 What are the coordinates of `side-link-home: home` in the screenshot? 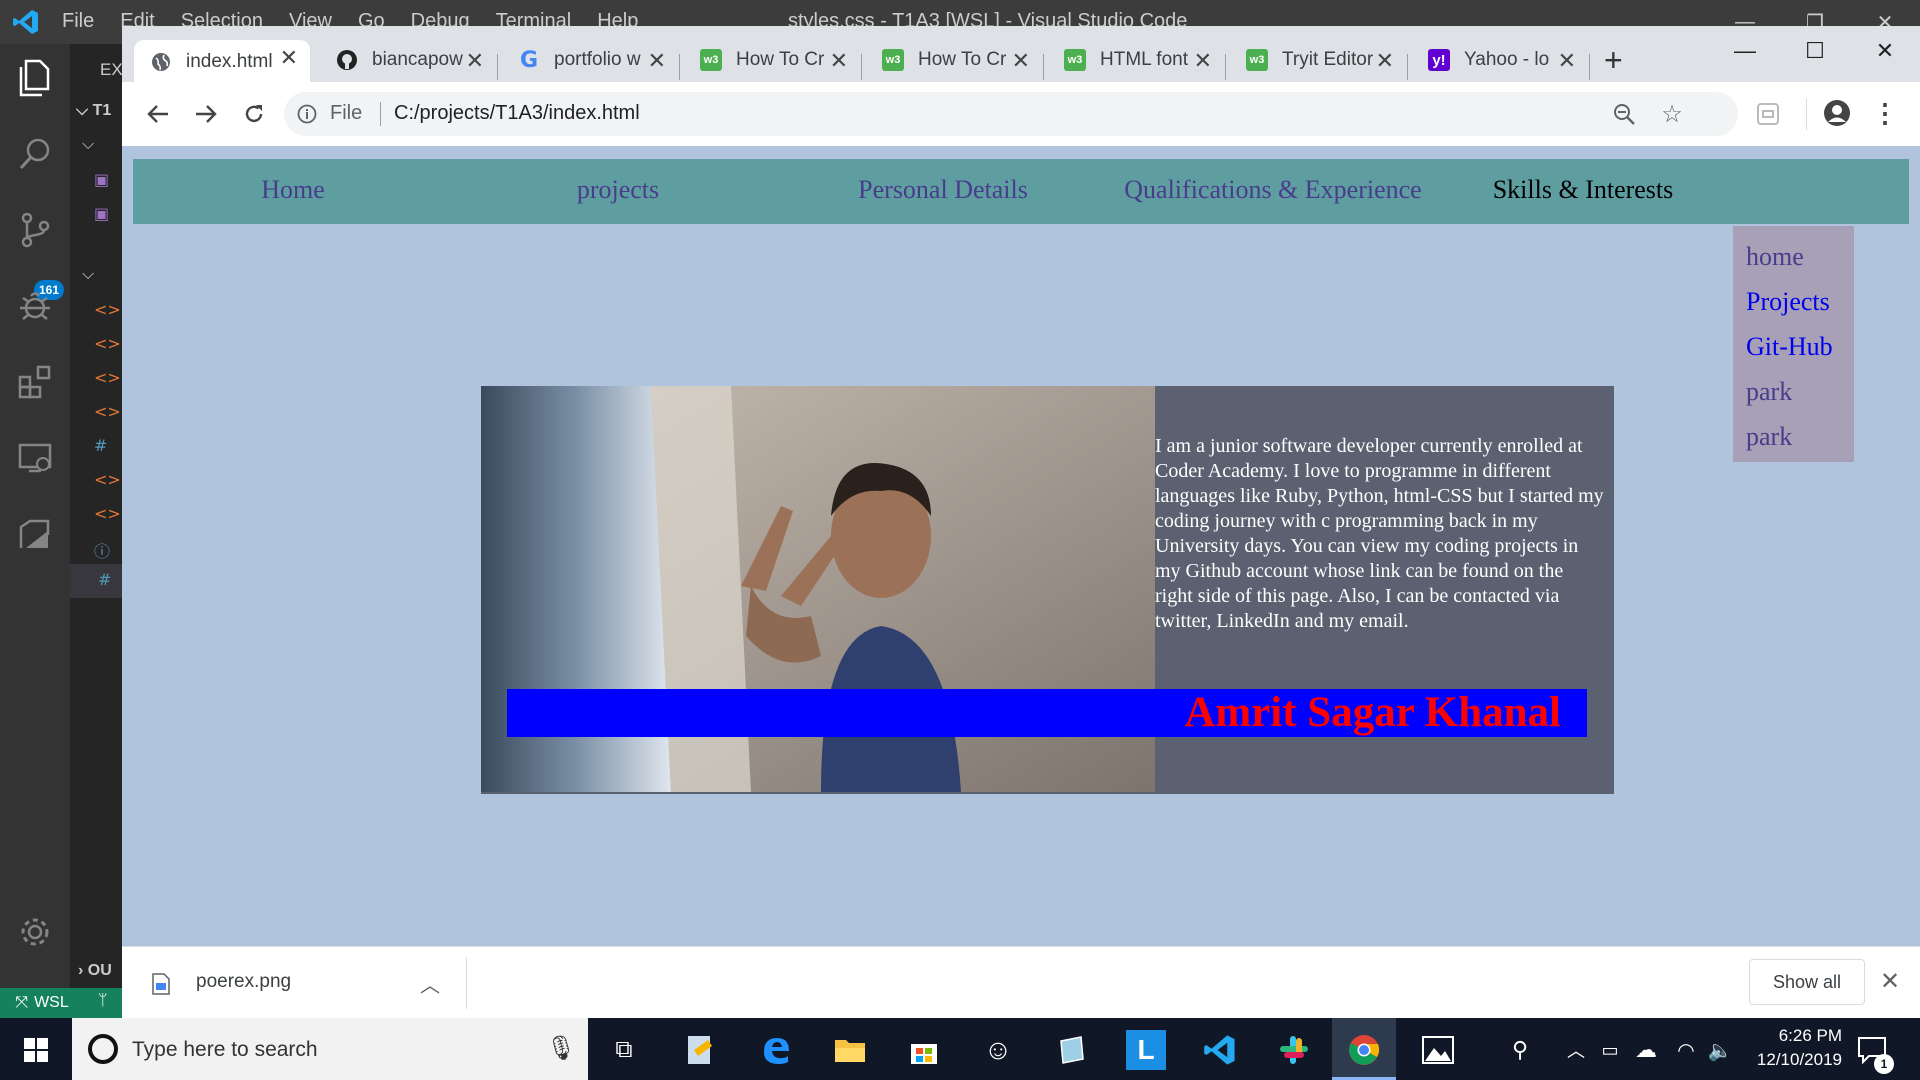 It's located at (1800, 258).